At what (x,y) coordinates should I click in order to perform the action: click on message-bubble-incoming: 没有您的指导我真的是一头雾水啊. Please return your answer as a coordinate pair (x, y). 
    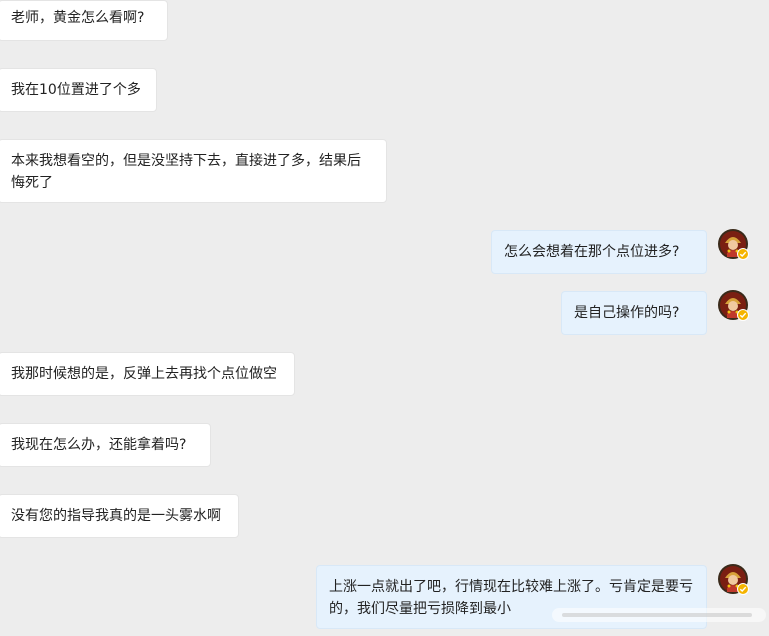
    Looking at the image, I should click on (119, 516).